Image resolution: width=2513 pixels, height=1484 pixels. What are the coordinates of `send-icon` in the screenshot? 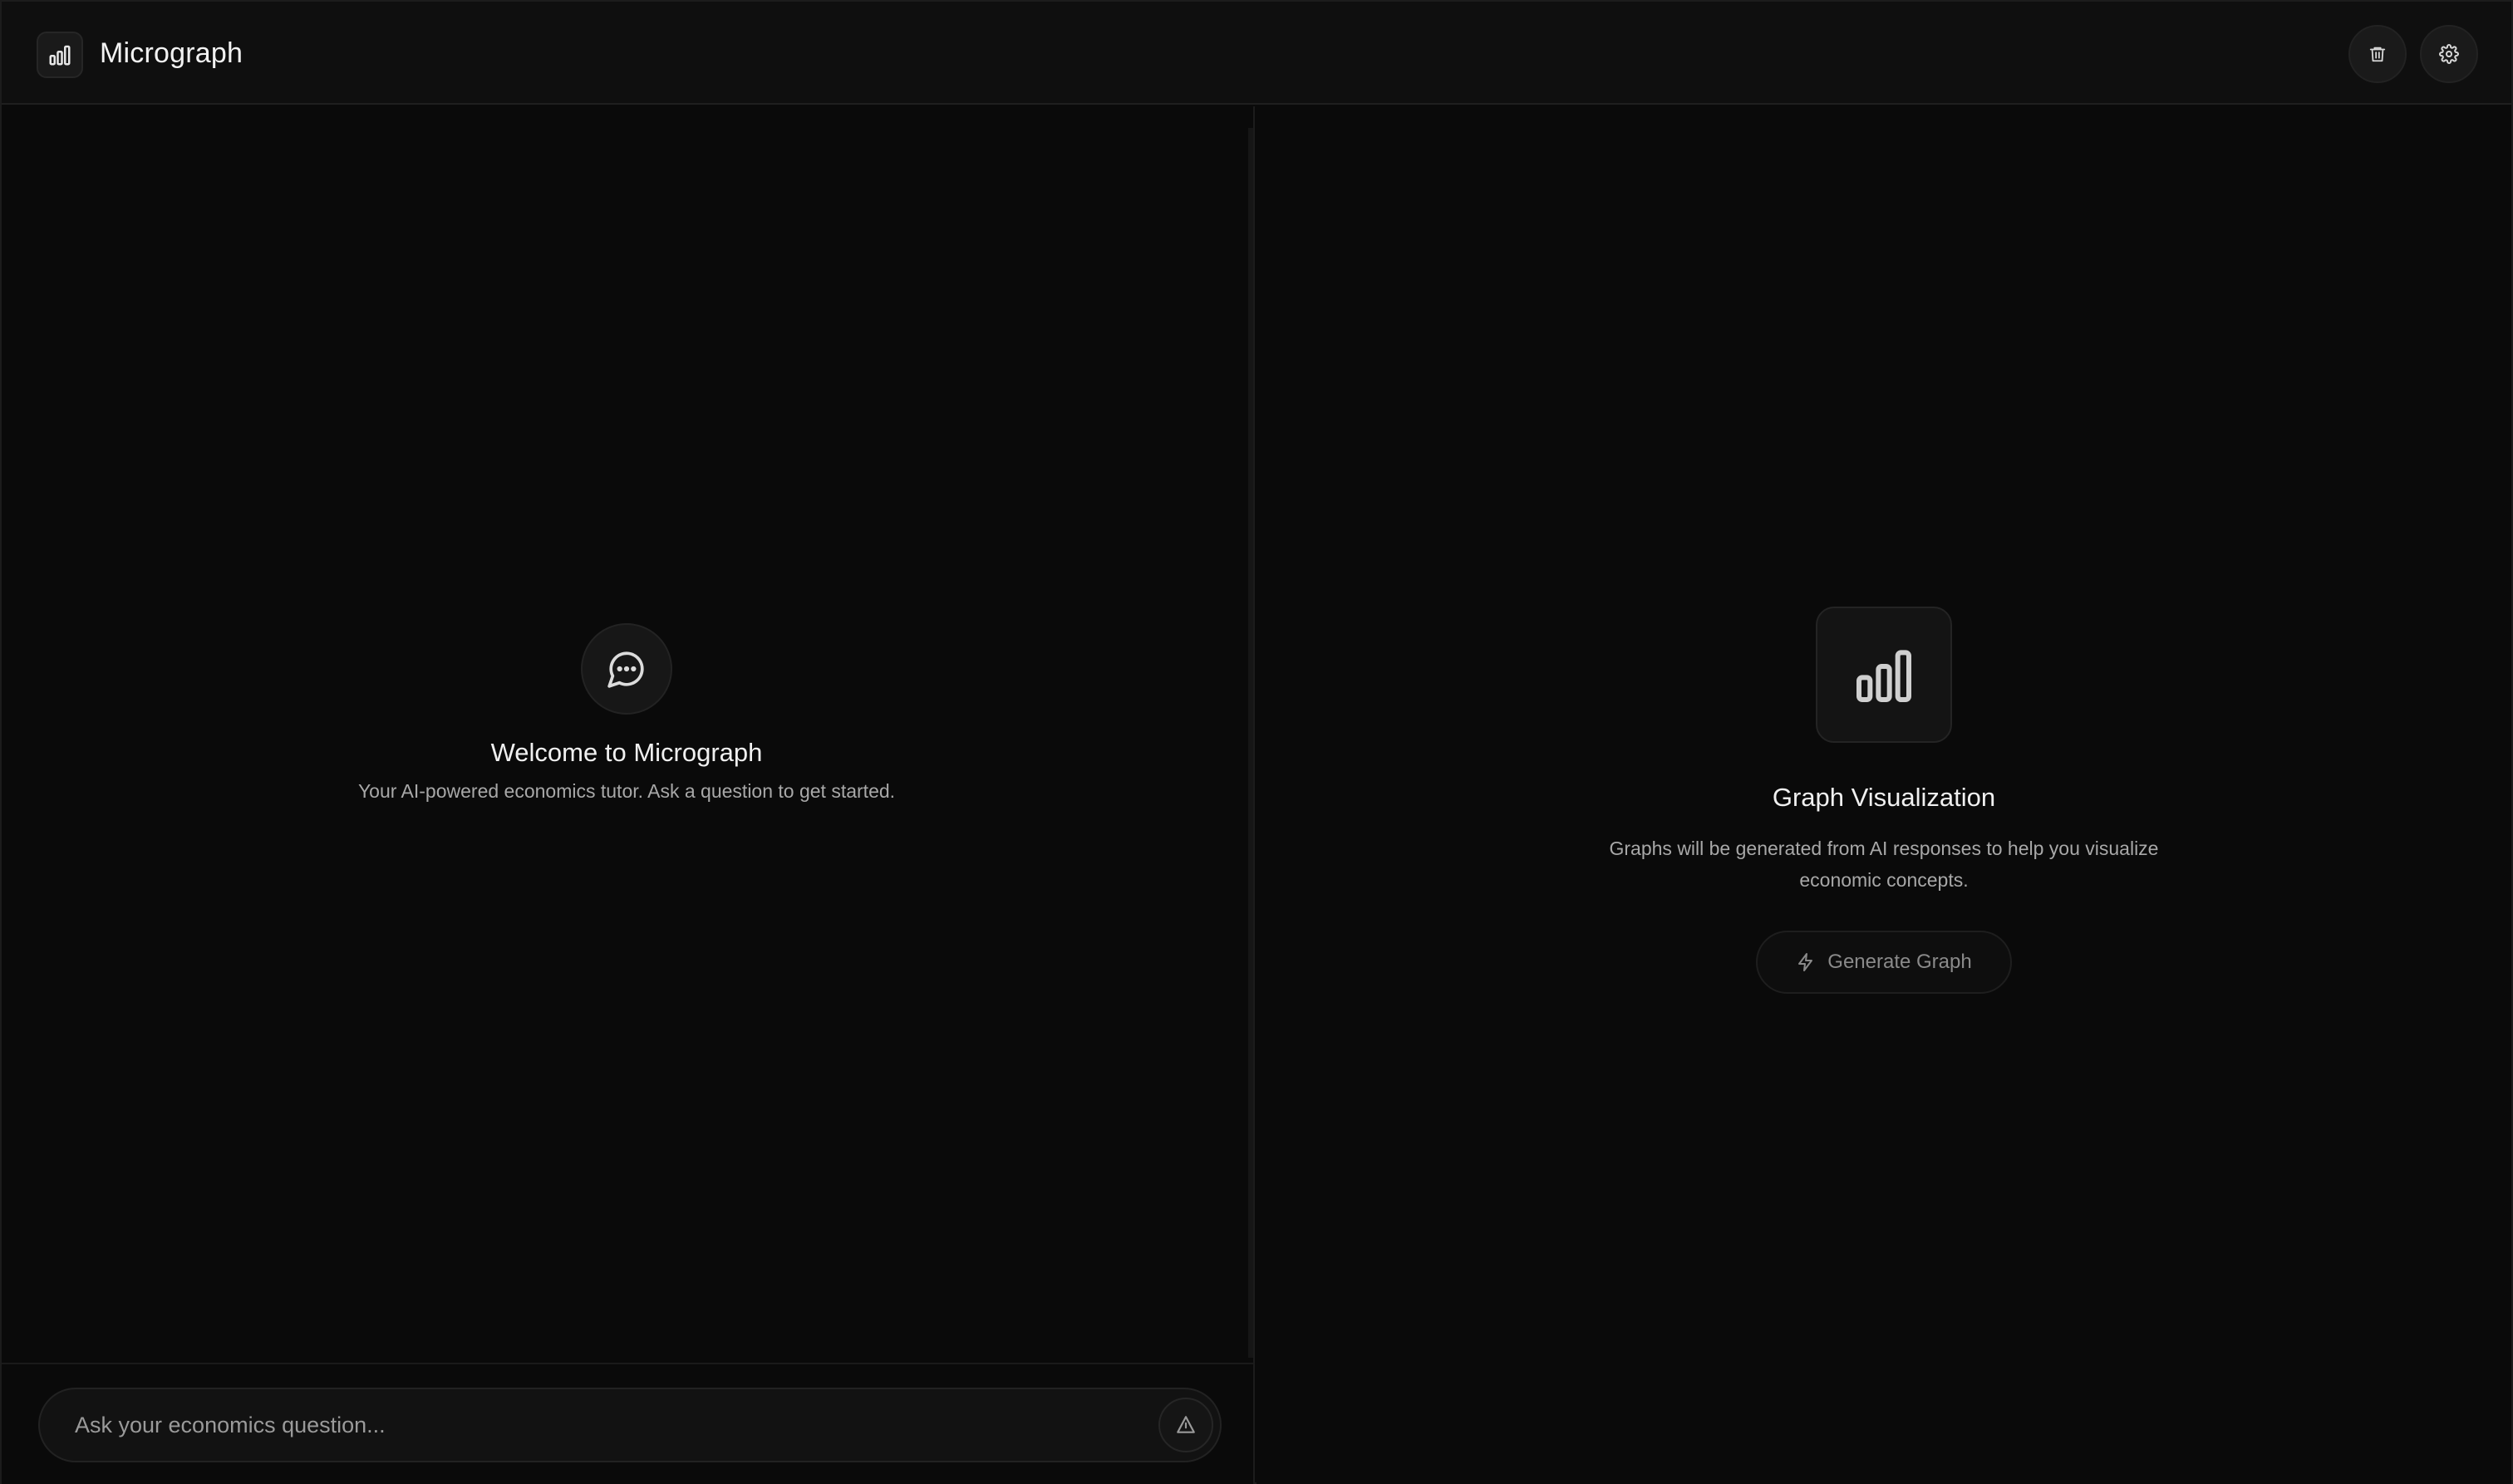 It's located at (1186, 1424).